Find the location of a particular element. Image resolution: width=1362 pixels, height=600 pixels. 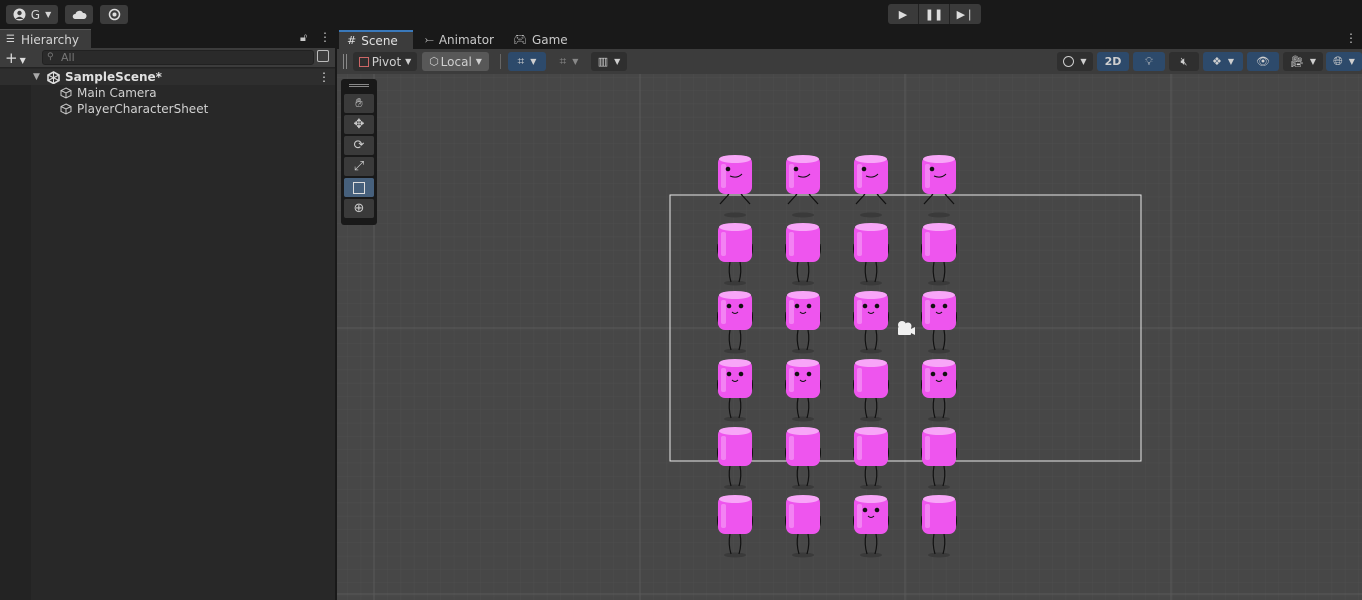

scene-name: SampleScene* is located at coordinates (113, 77).